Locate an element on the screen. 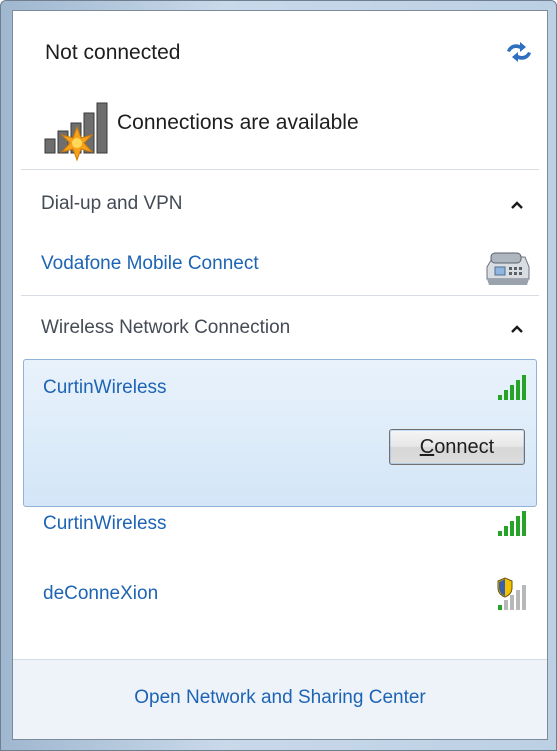 The height and width of the screenshot is (751, 557). section-title-wireless: Wireless Network Connection is located at coordinates (166, 327).